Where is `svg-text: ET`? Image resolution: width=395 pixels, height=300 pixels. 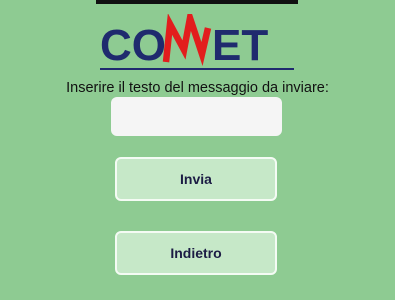 svg-text: ET is located at coordinates (240, 45).